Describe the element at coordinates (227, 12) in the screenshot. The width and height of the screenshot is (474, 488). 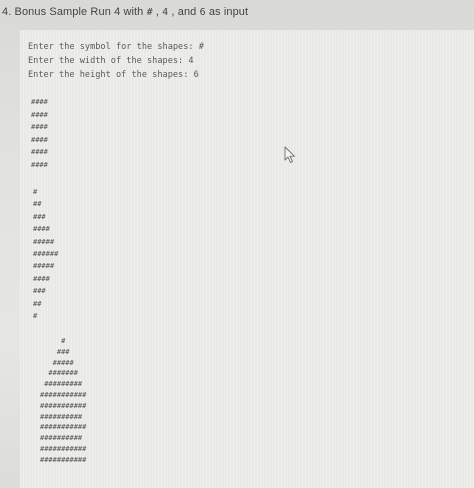
I see `heading-suffix: as input` at that location.